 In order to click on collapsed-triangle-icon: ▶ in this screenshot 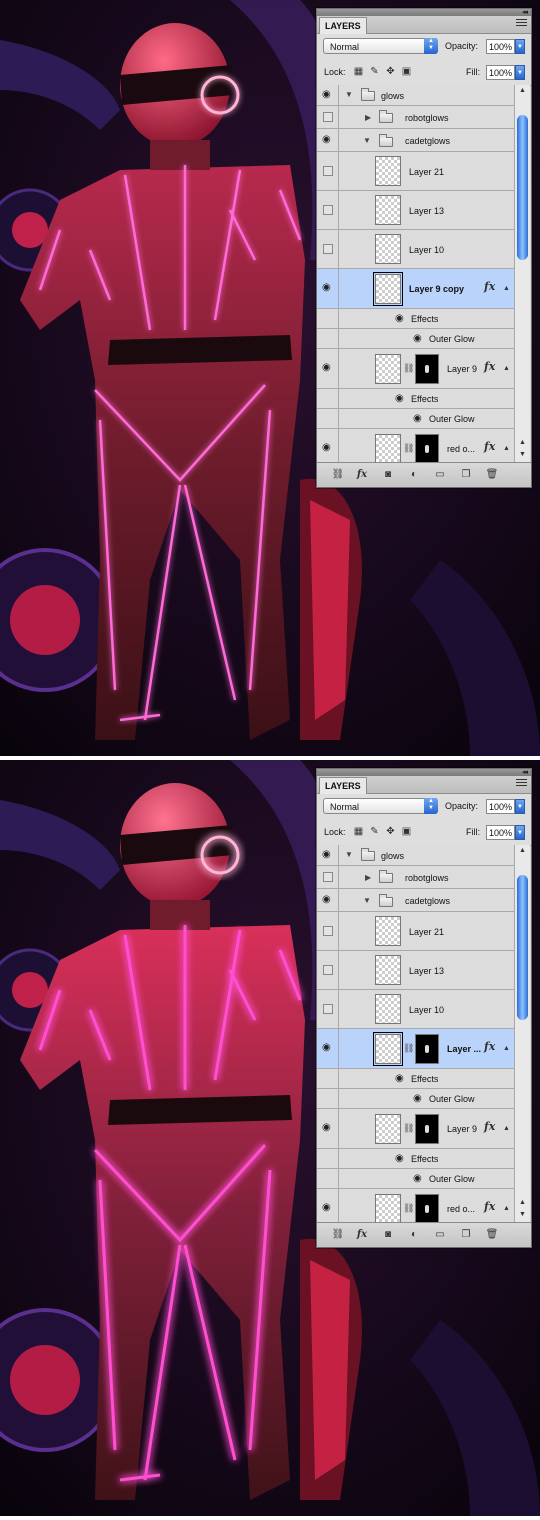, I will do `click(368, 877)`.